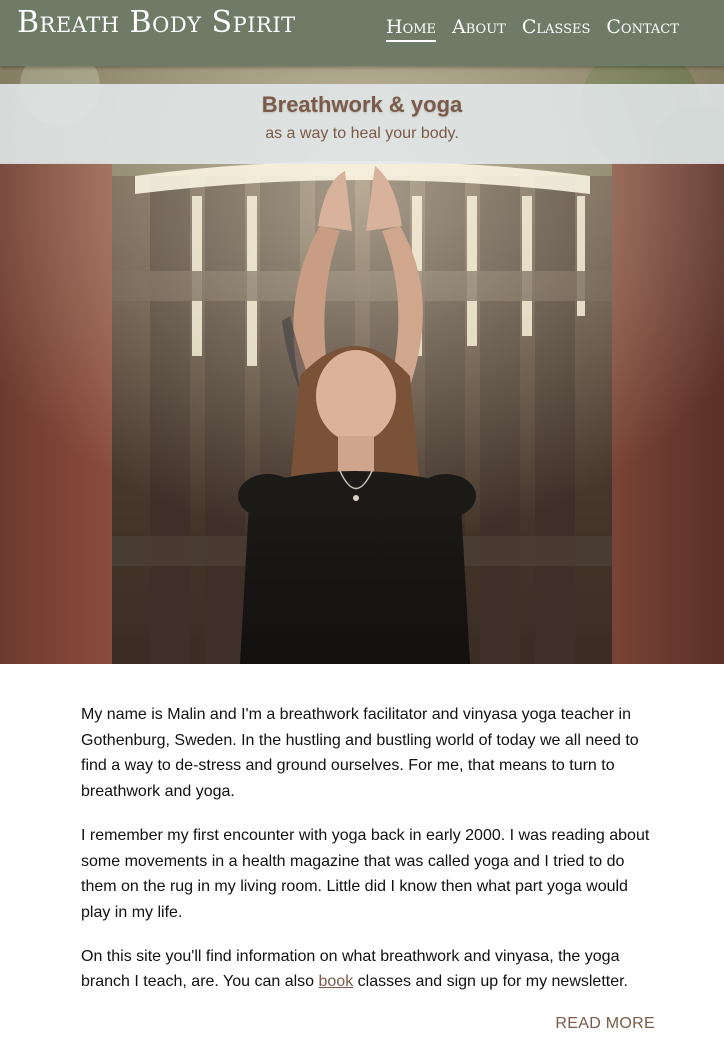  I want to click on hero-subtitle: as a way to heal your body., so click(362, 133).